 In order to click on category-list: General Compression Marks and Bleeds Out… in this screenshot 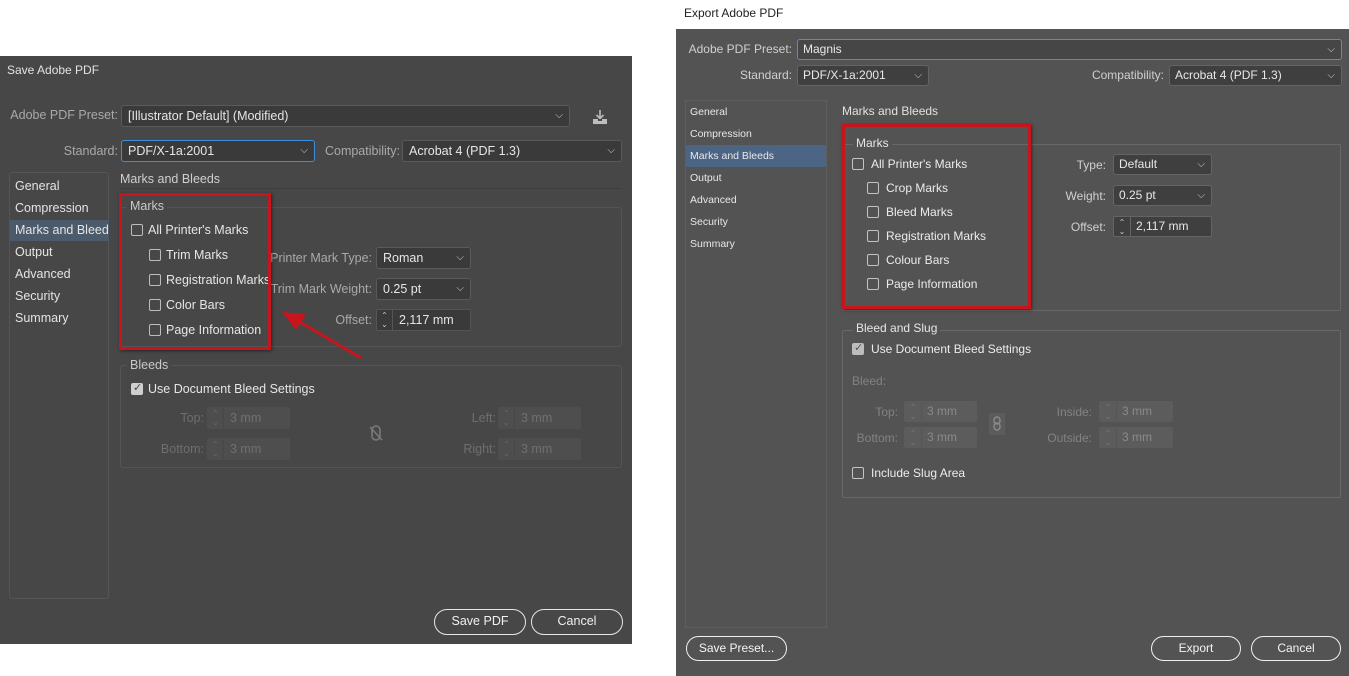, I will do `click(756, 364)`.